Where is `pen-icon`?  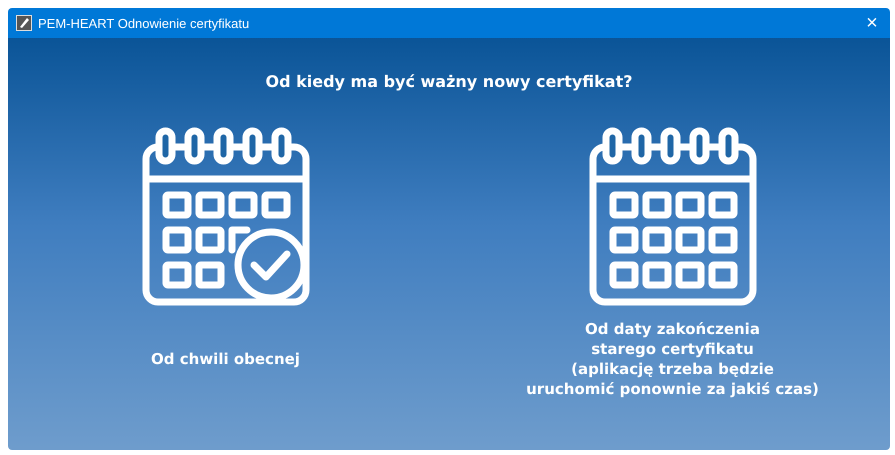 pen-icon is located at coordinates (24, 23).